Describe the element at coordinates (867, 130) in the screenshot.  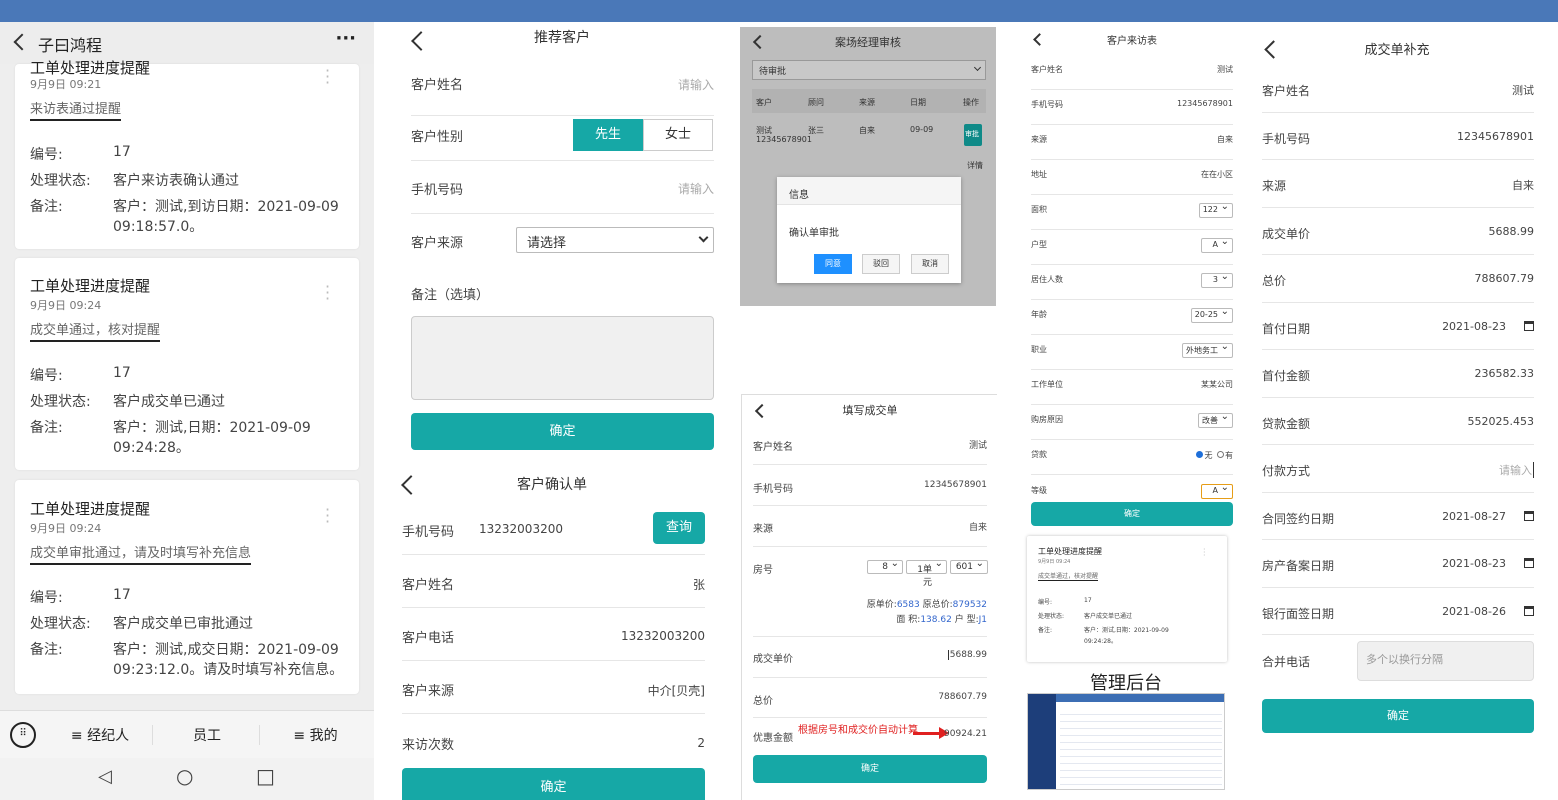
I see `cell-source: 自来` at that location.